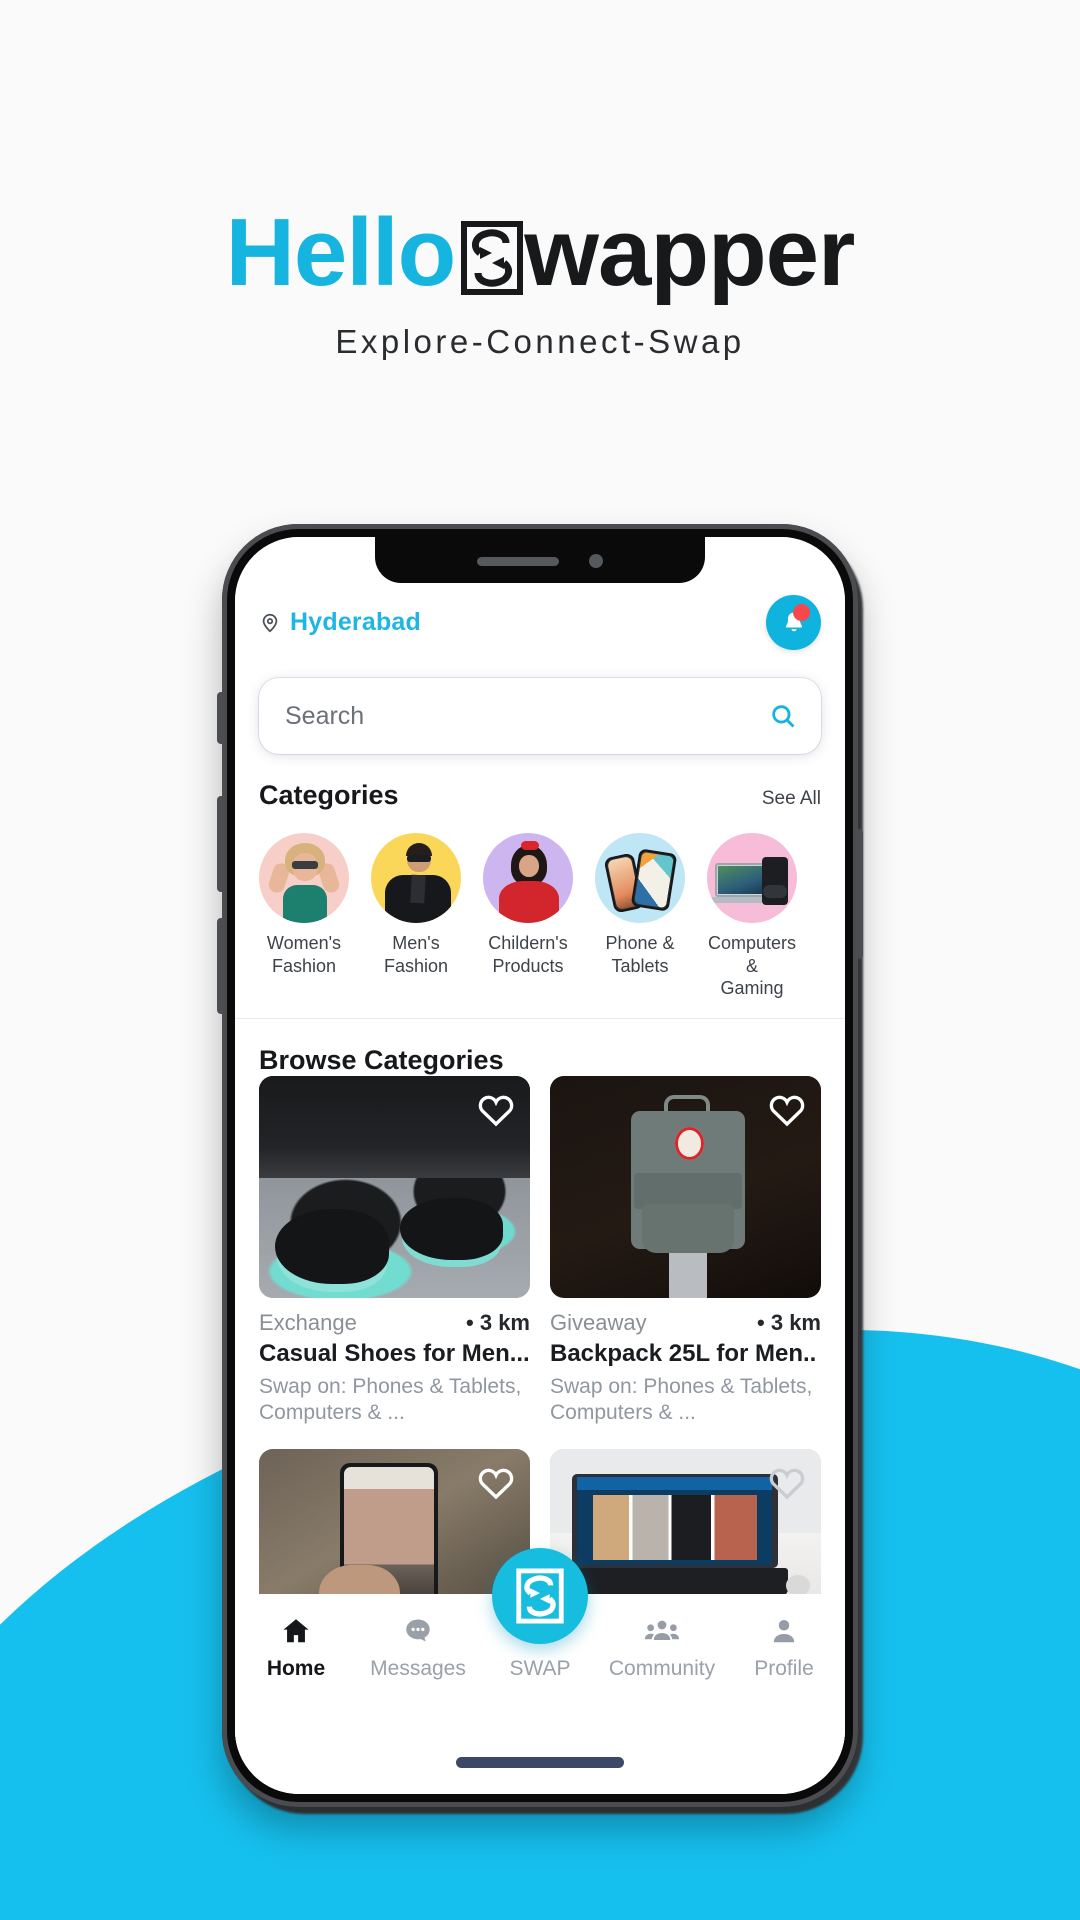  What do you see at coordinates (418, 1668) in the screenshot?
I see `nav-label: Messages` at bounding box center [418, 1668].